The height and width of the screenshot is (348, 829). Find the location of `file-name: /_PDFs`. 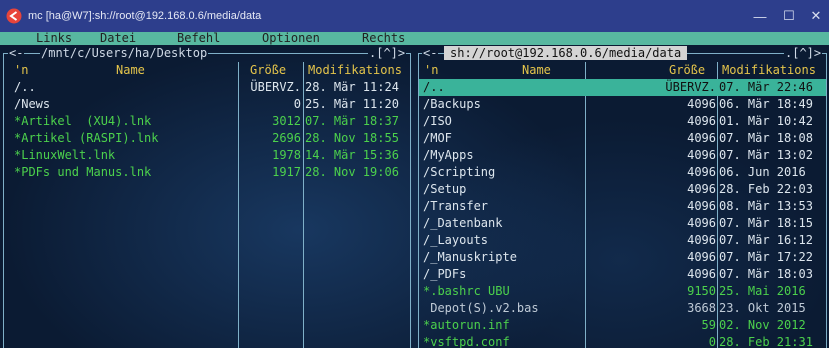

file-name: /_PDFs is located at coordinates (445, 274).